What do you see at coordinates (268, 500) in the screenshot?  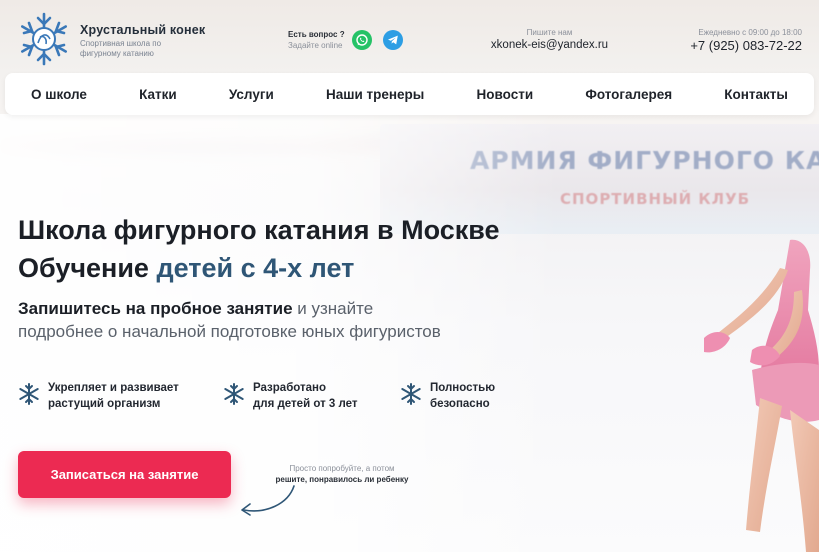 I see `curved-arrow-icon` at bounding box center [268, 500].